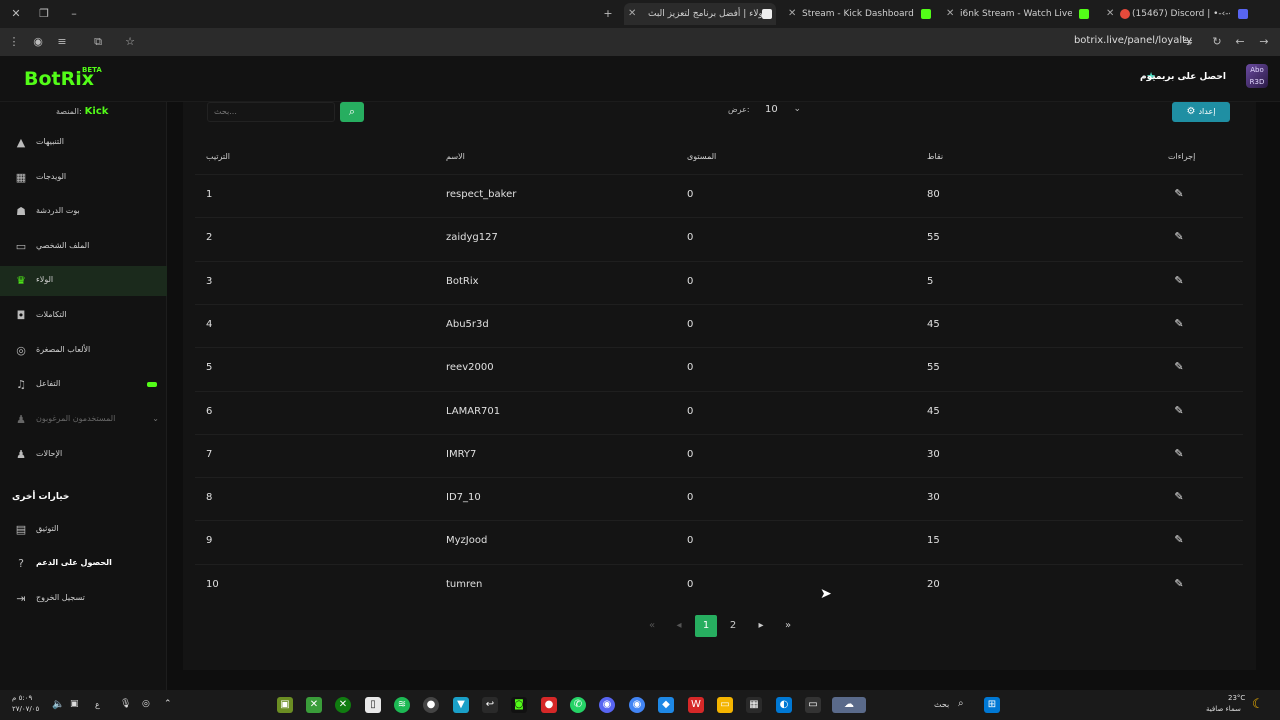 The height and width of the screenshot is (720, 1280). I want to click on close-window-icon: ✕, so click(16, 14).